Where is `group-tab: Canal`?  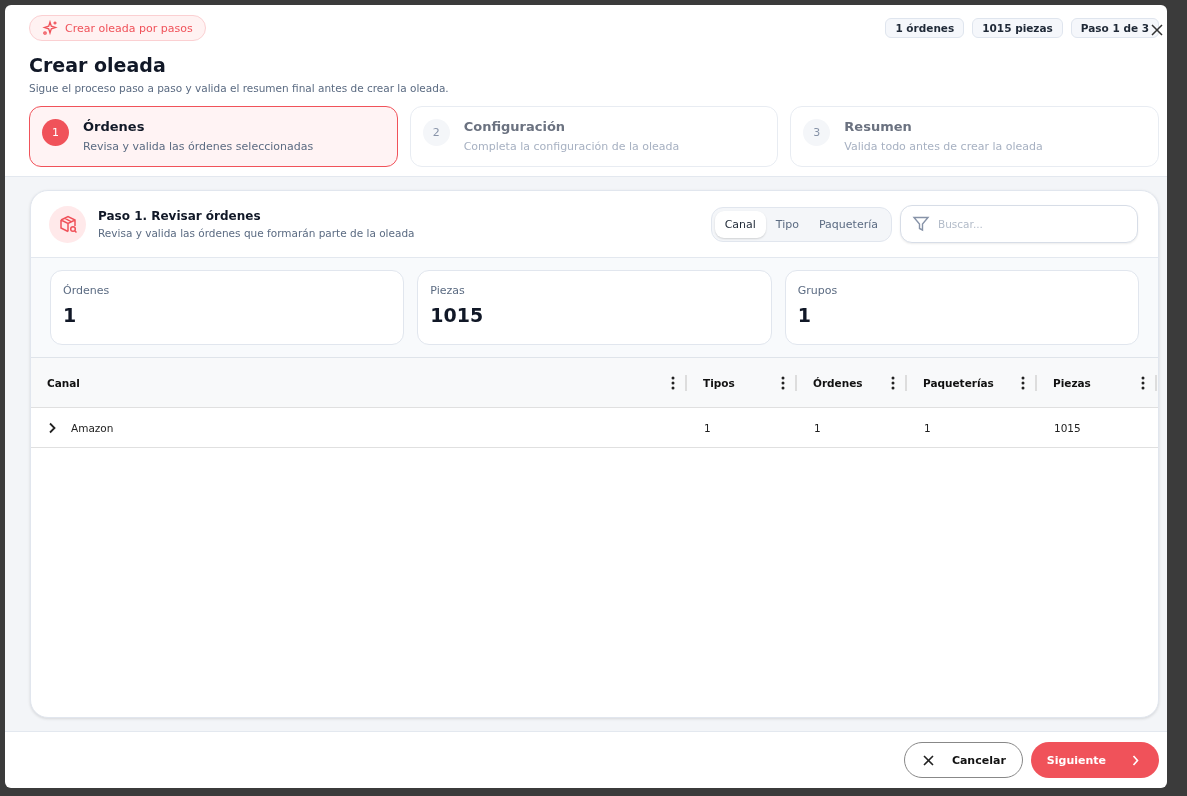
group-tab: Canal is located at coordinates (740, 224).